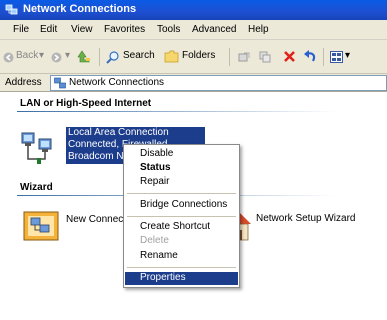 The image size is (387, 320). Describe the element at coordinates (214, 29) in the screenshot. I see `menu-advanced: Advanced` at that location.